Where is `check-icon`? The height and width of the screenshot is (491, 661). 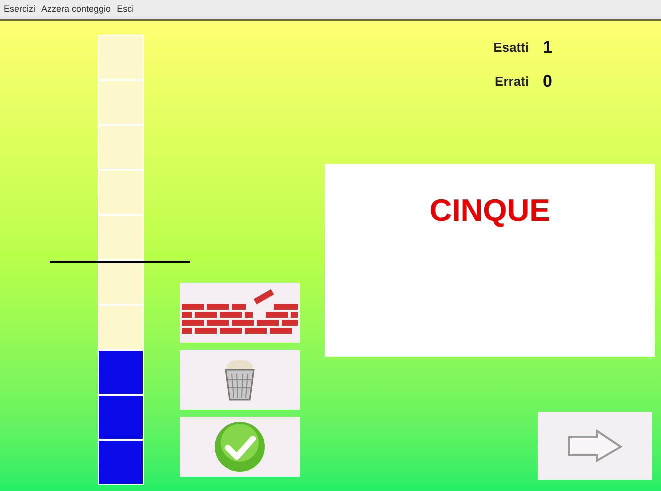
check-icon is located at coordinates (240, 447).